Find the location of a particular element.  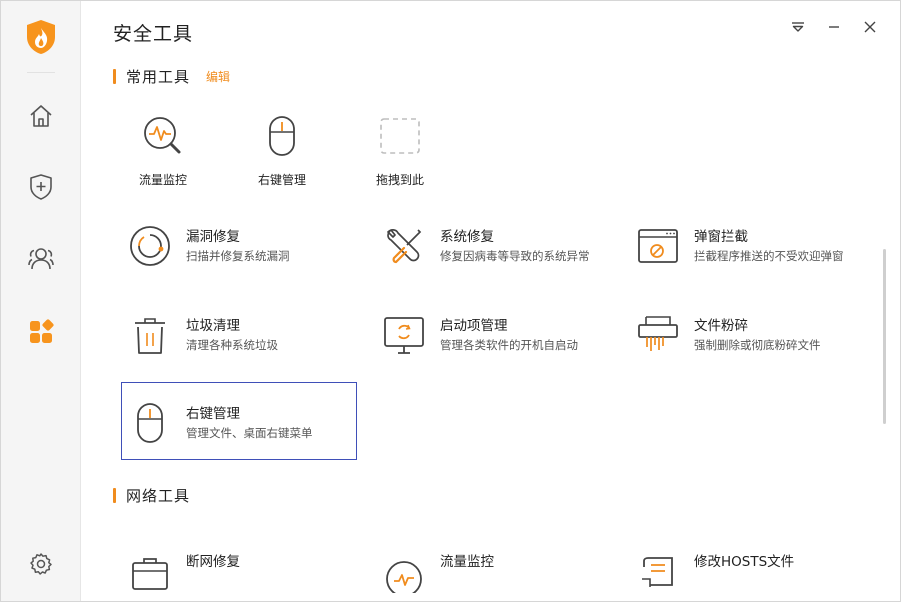

shredder-icon is located at coordinates (658, 335).